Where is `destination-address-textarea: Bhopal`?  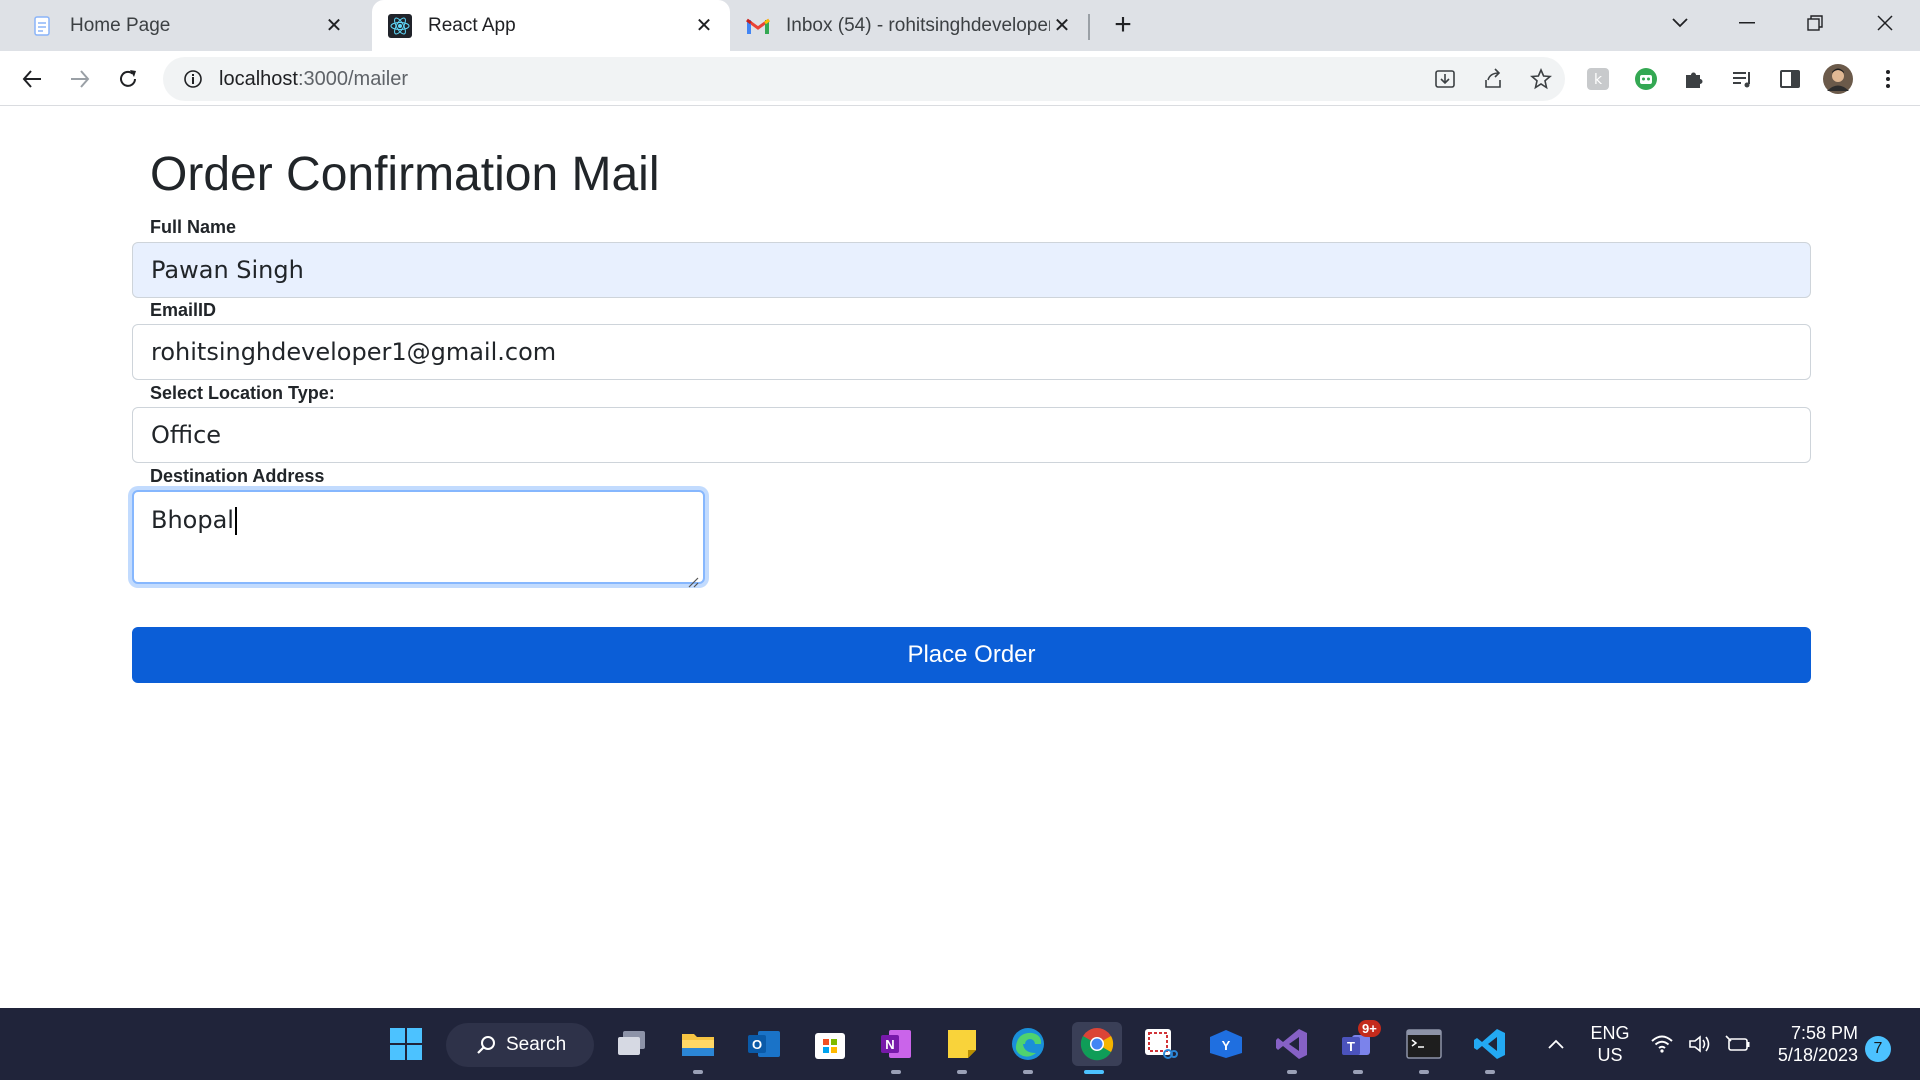
destination-address-textarea: Bhopal is located at coordinates (418, 539).